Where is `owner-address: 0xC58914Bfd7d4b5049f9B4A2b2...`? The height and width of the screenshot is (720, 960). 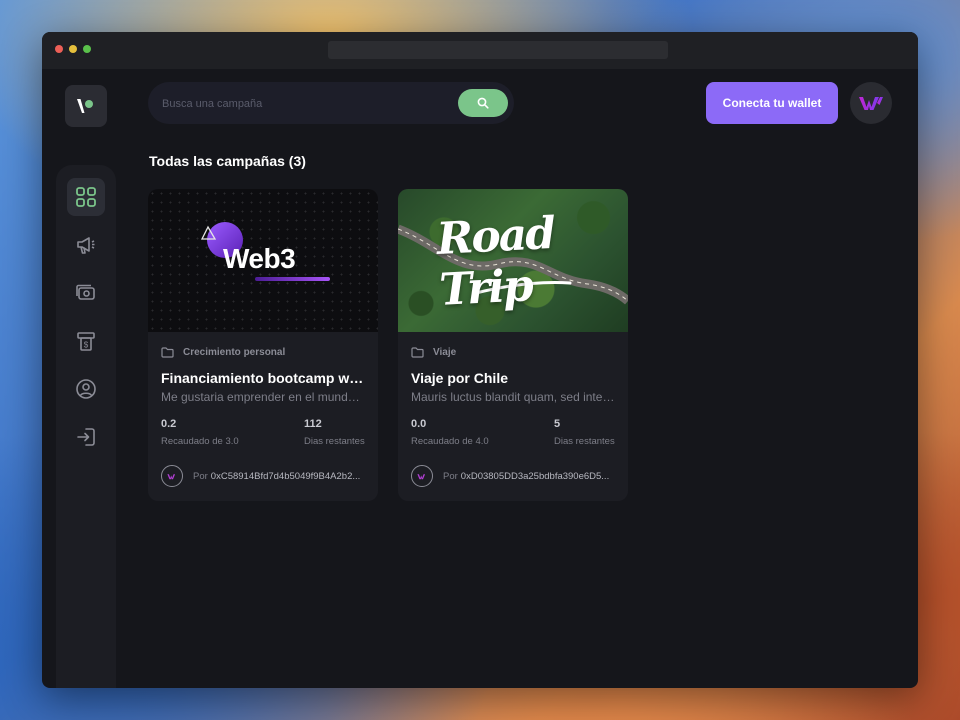 owner-address: 0xC58914Bfd7d4b5049f9B4A2b2... is located at coordinates (285, 476).